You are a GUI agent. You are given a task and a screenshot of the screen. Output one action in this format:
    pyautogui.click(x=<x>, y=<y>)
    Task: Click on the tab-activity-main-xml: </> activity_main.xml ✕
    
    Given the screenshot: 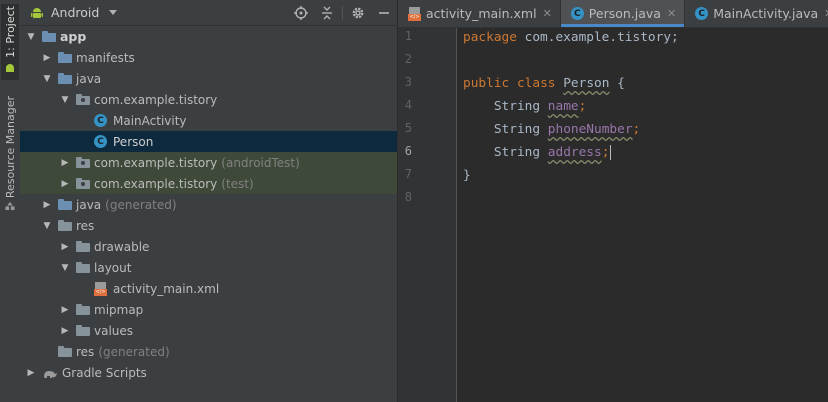 What is the action you would take?
    pyautogui.click(x=479, y=13)
    